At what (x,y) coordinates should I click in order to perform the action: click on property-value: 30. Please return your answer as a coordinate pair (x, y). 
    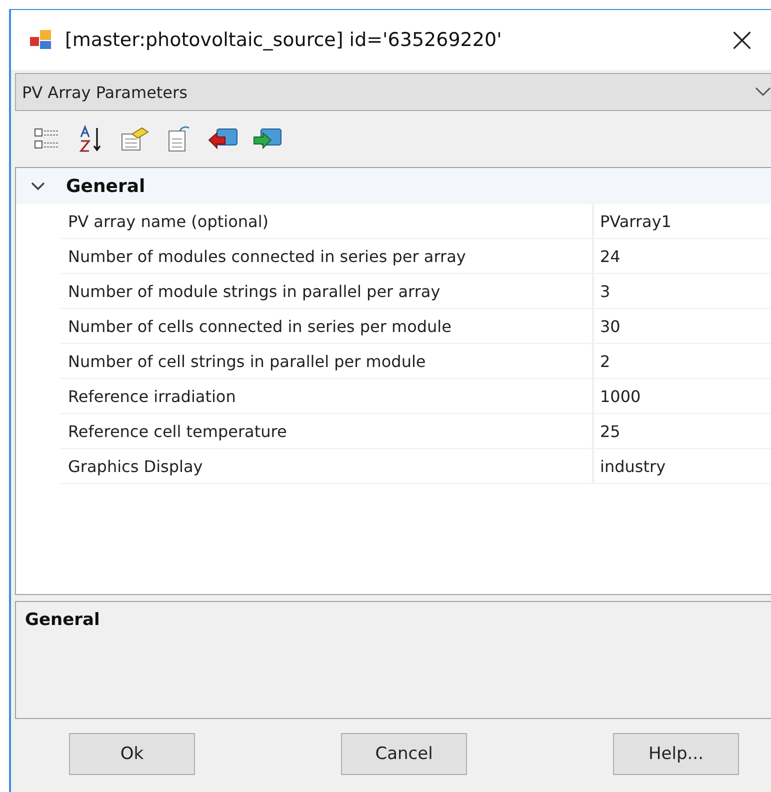
    Looking at the image, I should click on (682, 326).